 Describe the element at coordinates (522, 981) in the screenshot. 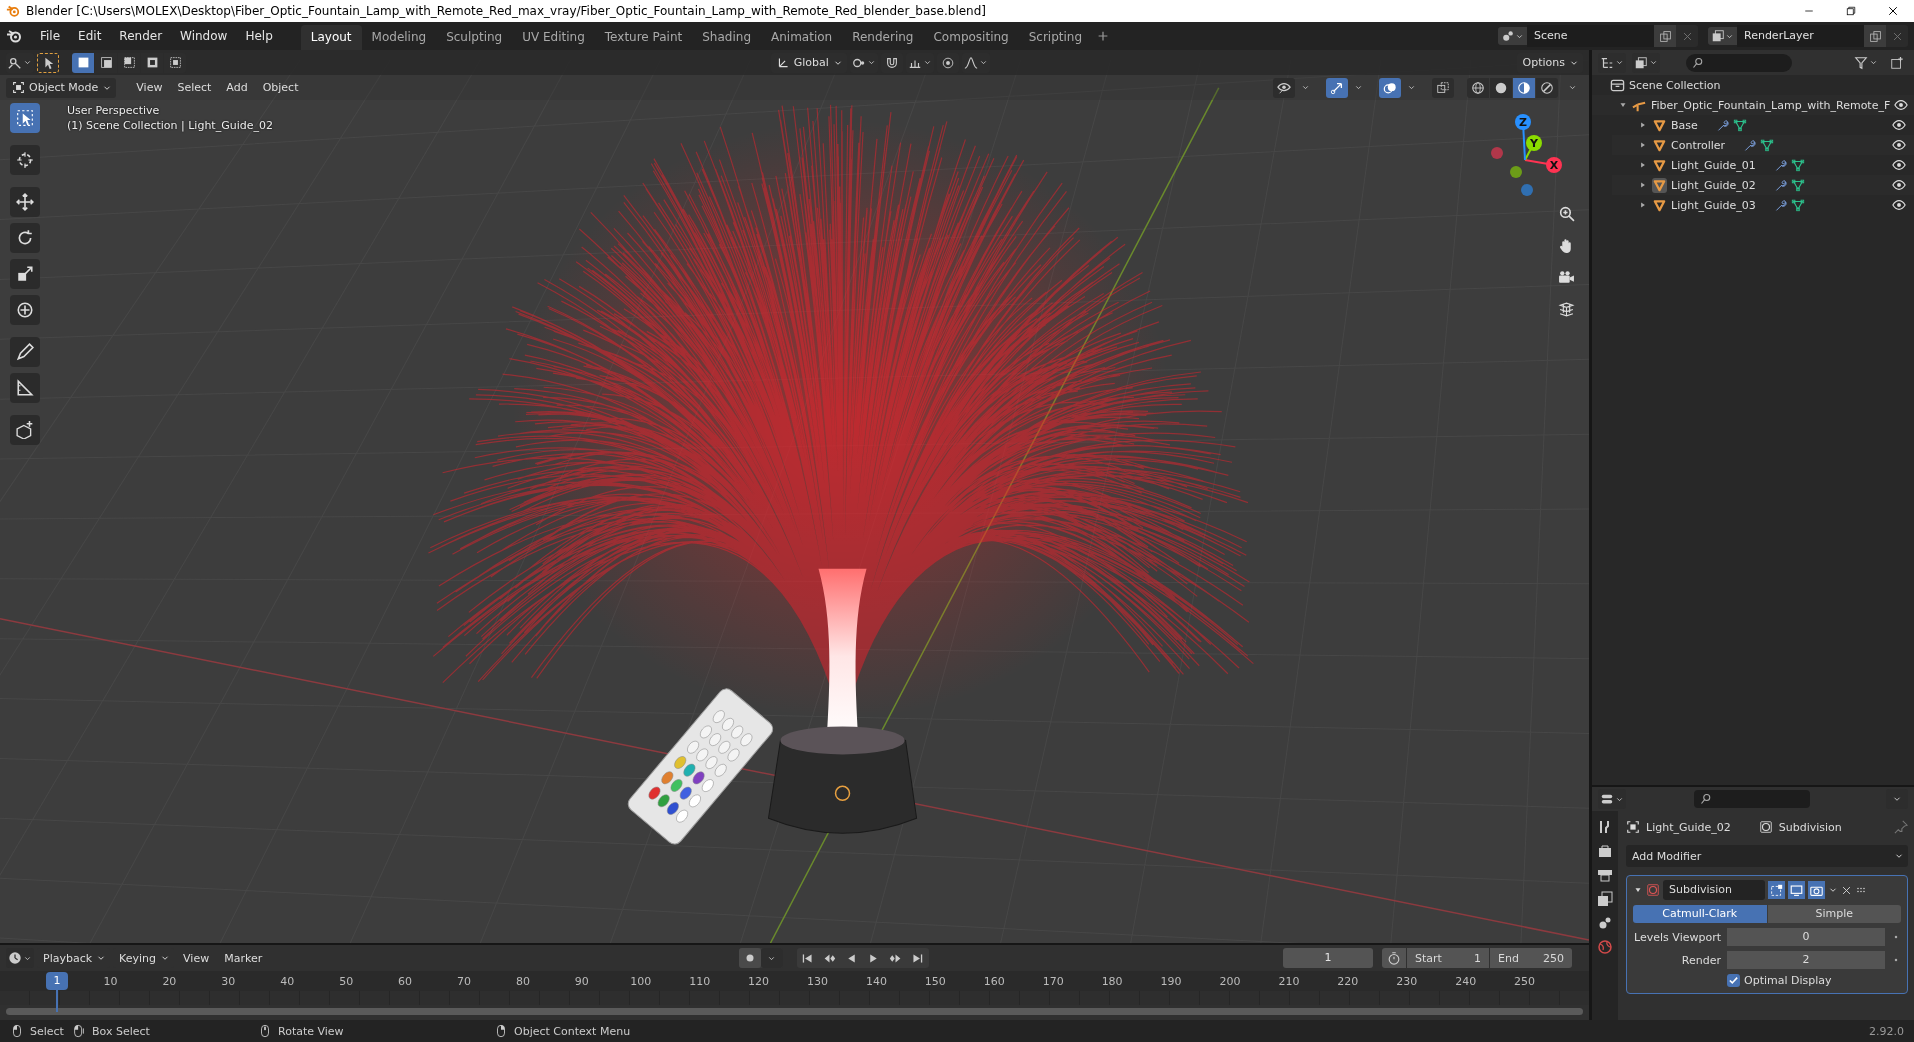

I see `frame-number: 80` at that location.